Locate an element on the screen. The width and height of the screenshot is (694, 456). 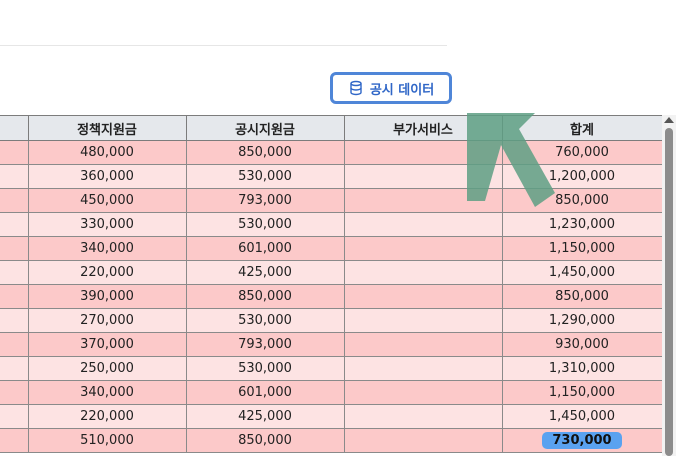
public-data-button-label: 공시 데이터 is located at coordinates (402, 90).